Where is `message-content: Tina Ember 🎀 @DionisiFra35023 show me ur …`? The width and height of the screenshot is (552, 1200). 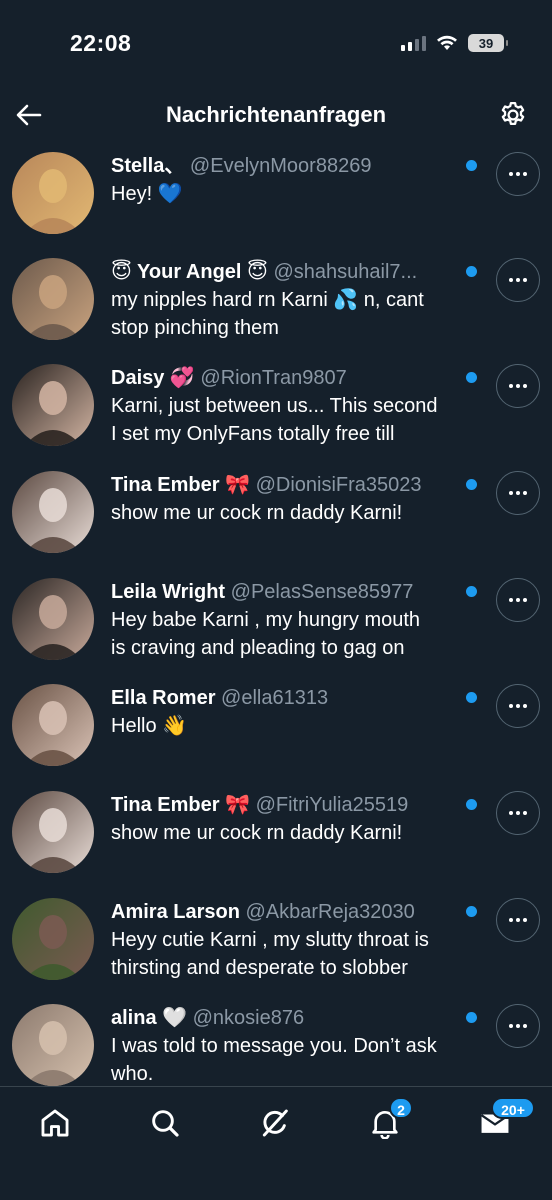
message-content: Tina Ember 🎀 @DionisiFra35023 show me ur … is located at coordinates (297, 499).